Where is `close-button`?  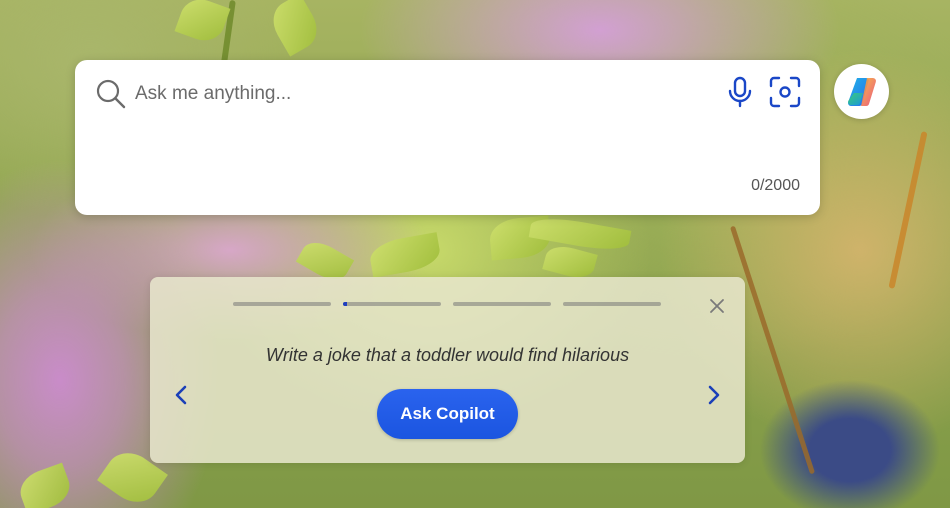 close-button is located at coordinates (717, 306).